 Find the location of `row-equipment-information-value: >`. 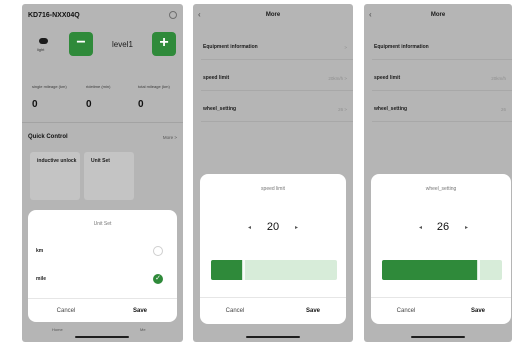

row-equipment-information-value: > is located at coordinates (345, 47).